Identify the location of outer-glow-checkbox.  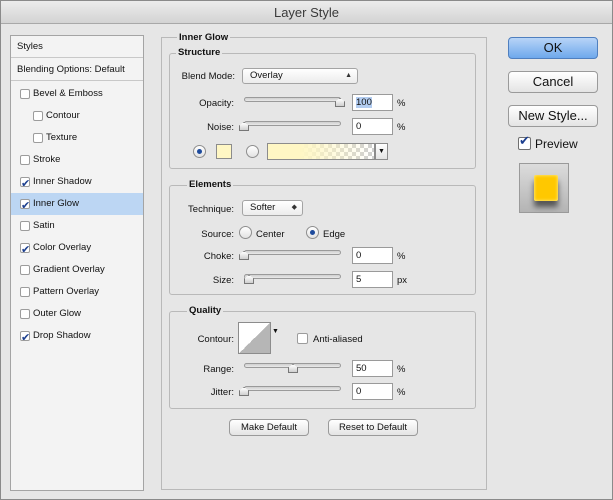
(25, 314).